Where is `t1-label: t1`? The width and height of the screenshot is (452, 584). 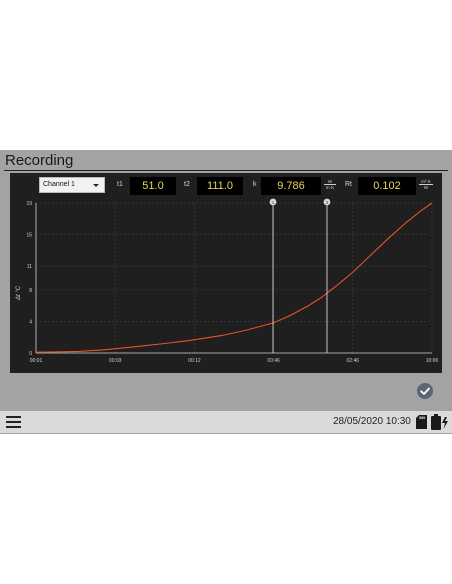 t1-label: t1 is located at coordinates (120, 184).